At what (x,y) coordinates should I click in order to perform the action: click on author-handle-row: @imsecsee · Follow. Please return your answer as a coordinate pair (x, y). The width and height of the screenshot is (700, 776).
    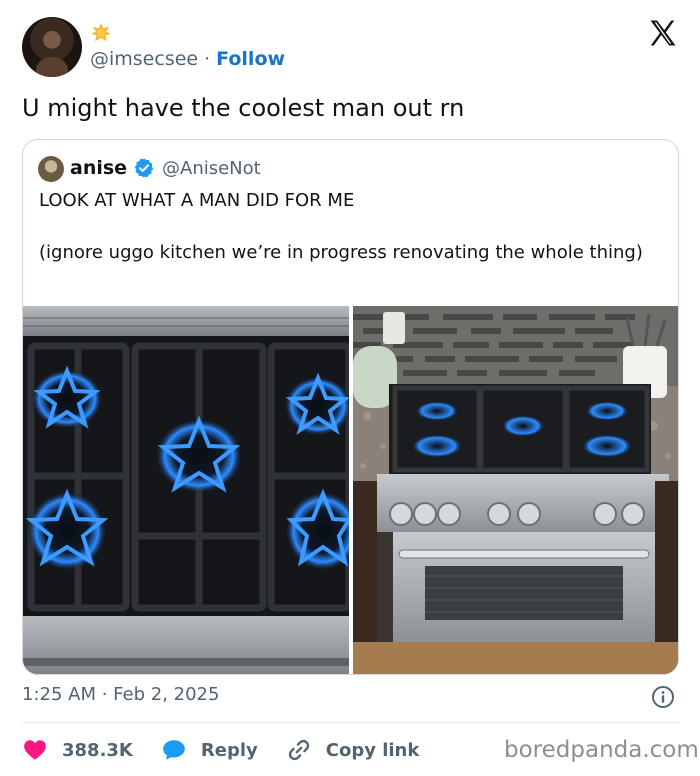
    Looking at the image, I should click on (187, 59).